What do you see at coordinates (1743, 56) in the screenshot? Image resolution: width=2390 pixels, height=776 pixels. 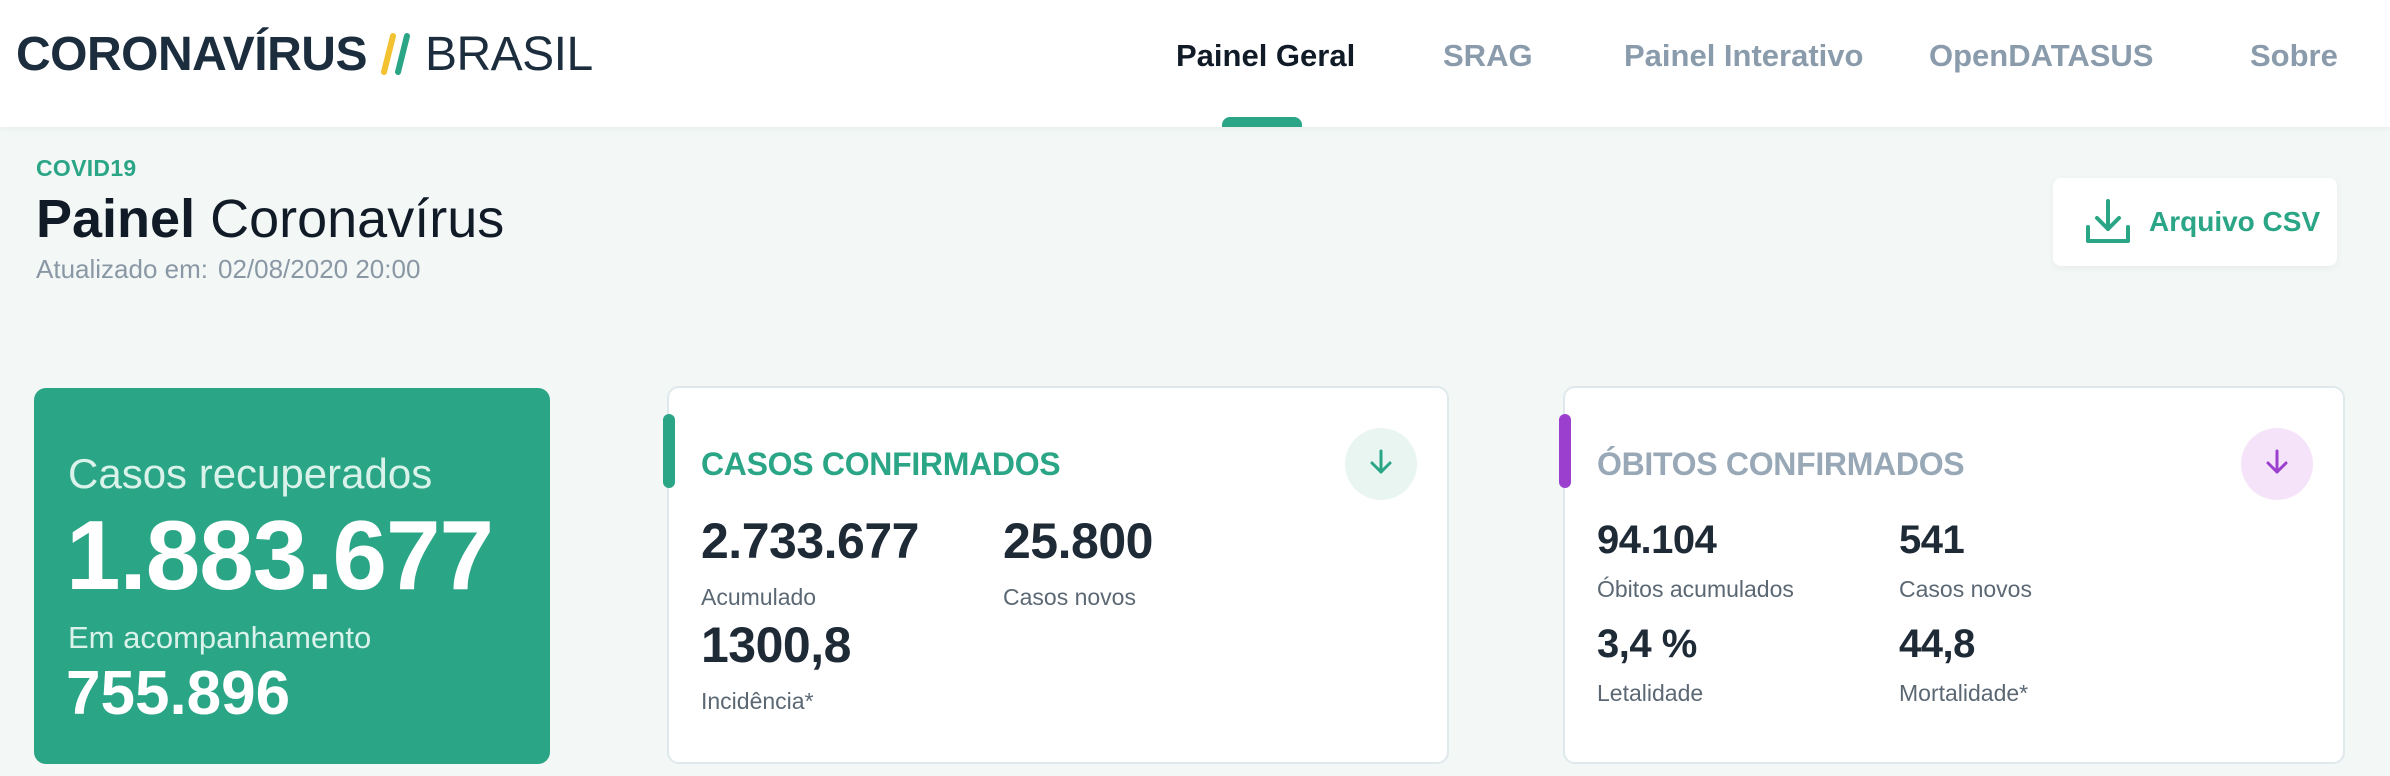 I see `nav-painel-interativo: Painel Interativo` at bounding box center [1743, 56].